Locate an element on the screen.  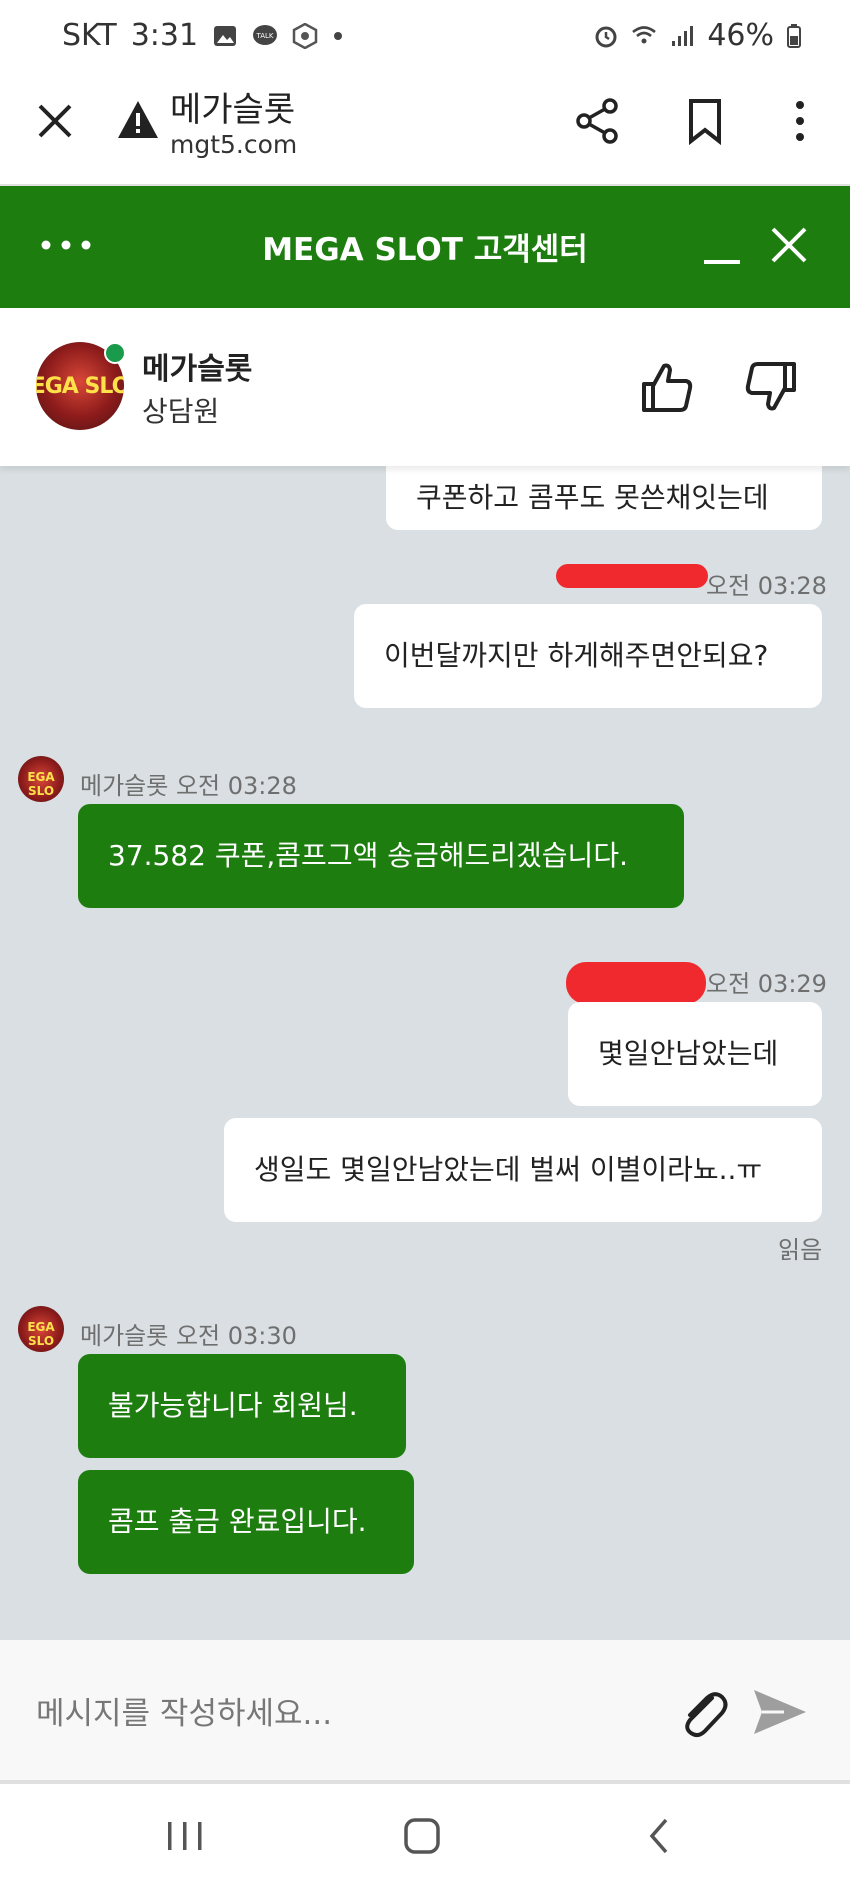
online-status-dot is located at coordinates (115, 353).